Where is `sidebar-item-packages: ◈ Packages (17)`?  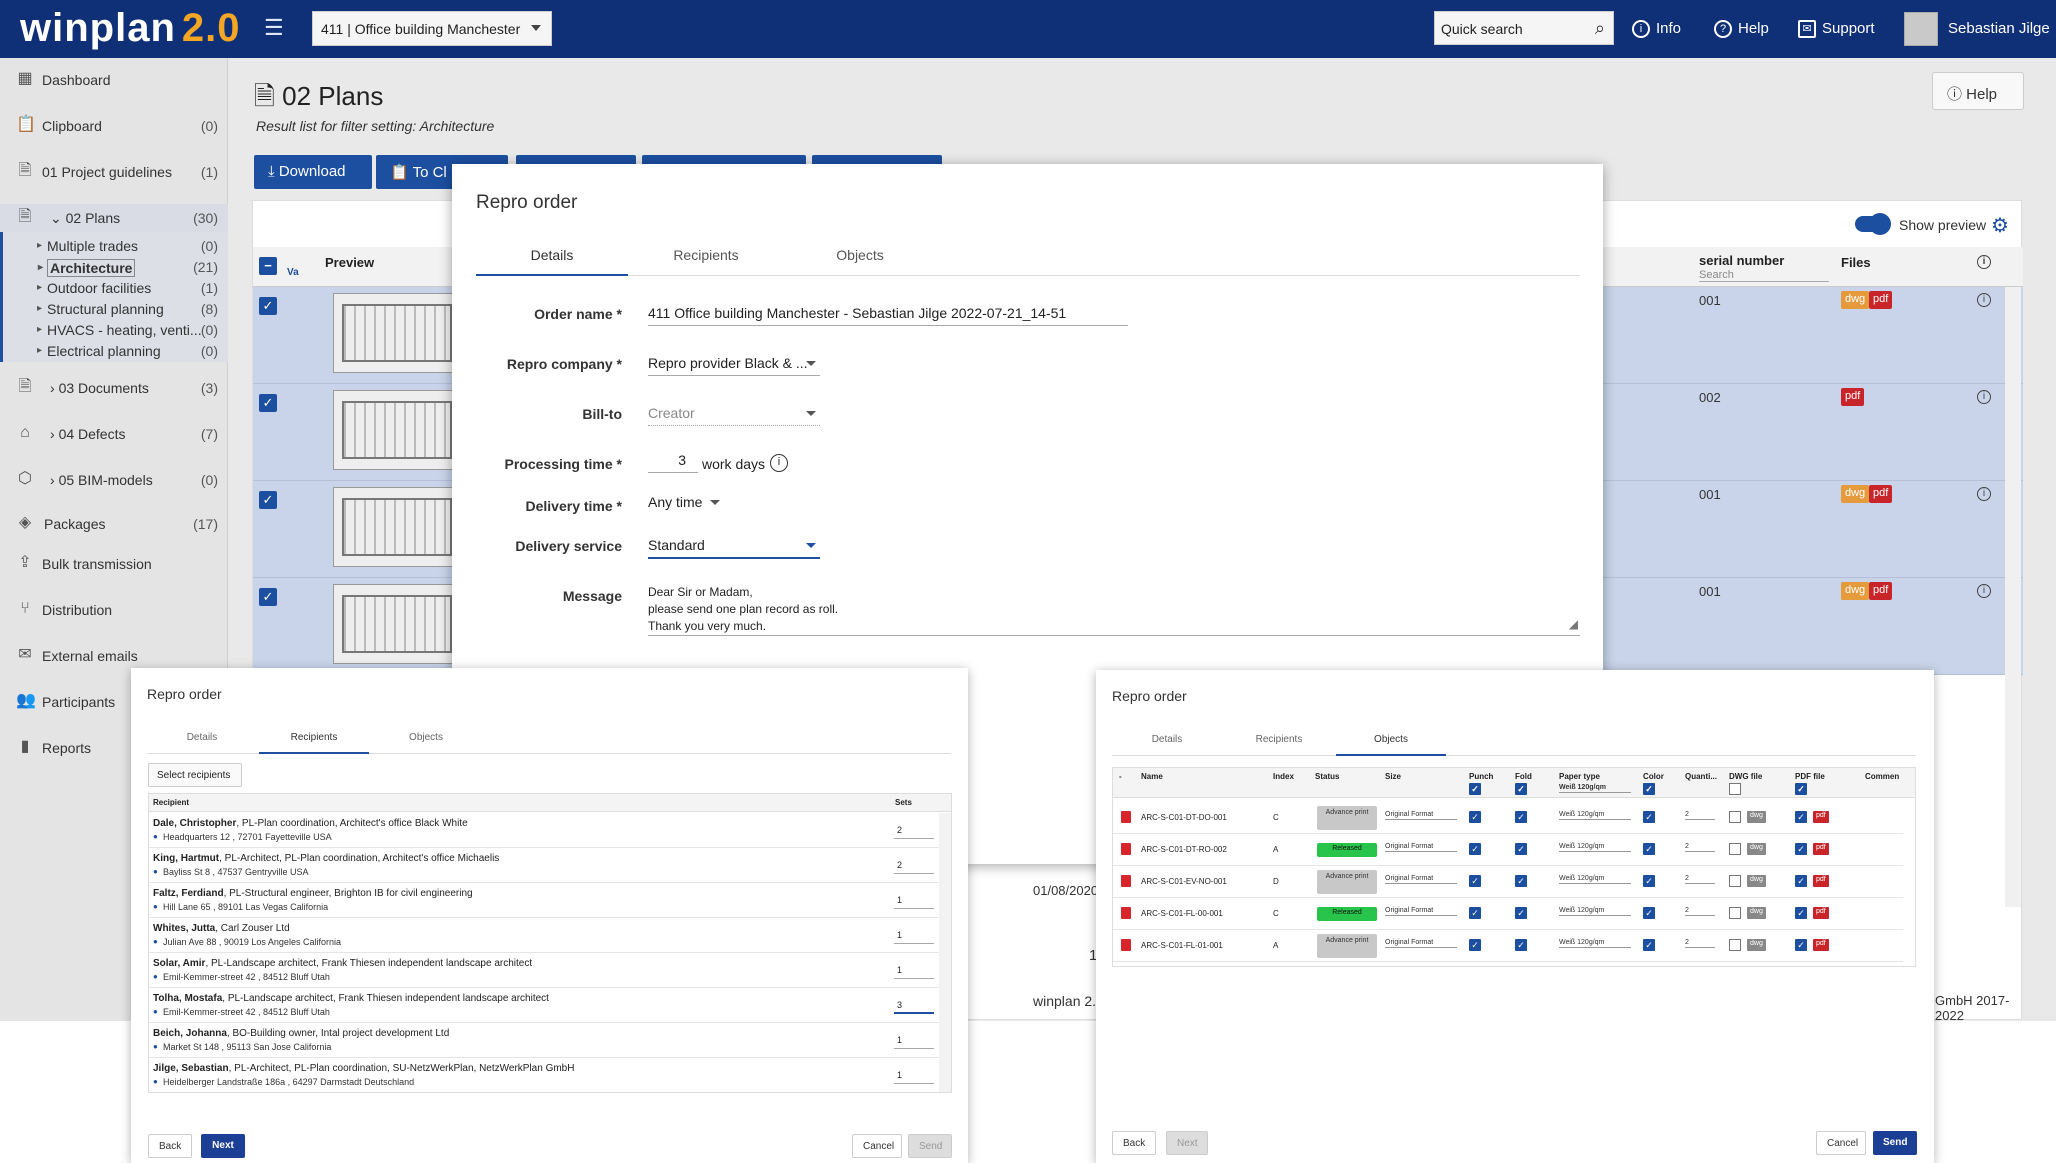
sidebar-item-packages: ◈ Packages (17) is located at coordinates (114, 524).